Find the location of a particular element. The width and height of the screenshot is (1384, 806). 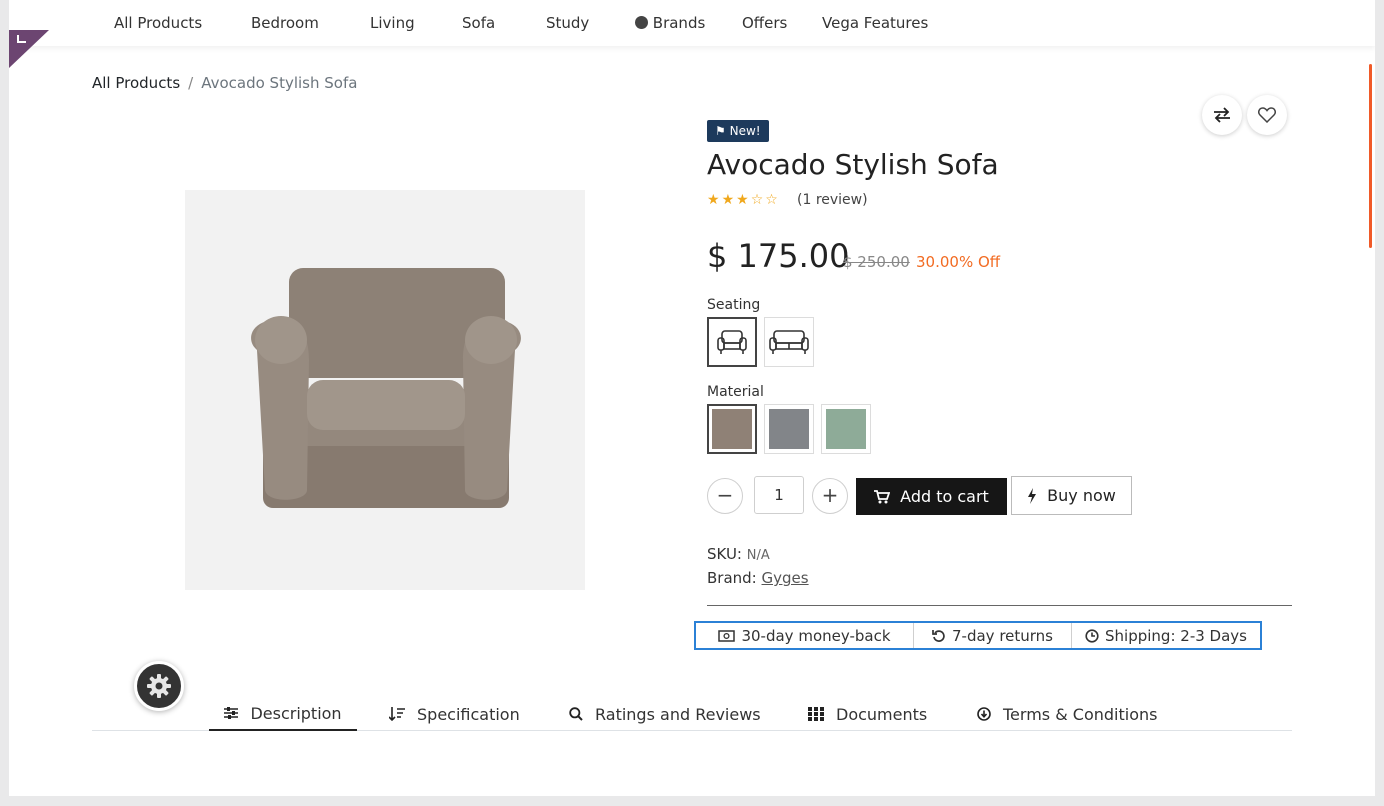

nav-item-offers: Offers is located at coordinates (764, 23).